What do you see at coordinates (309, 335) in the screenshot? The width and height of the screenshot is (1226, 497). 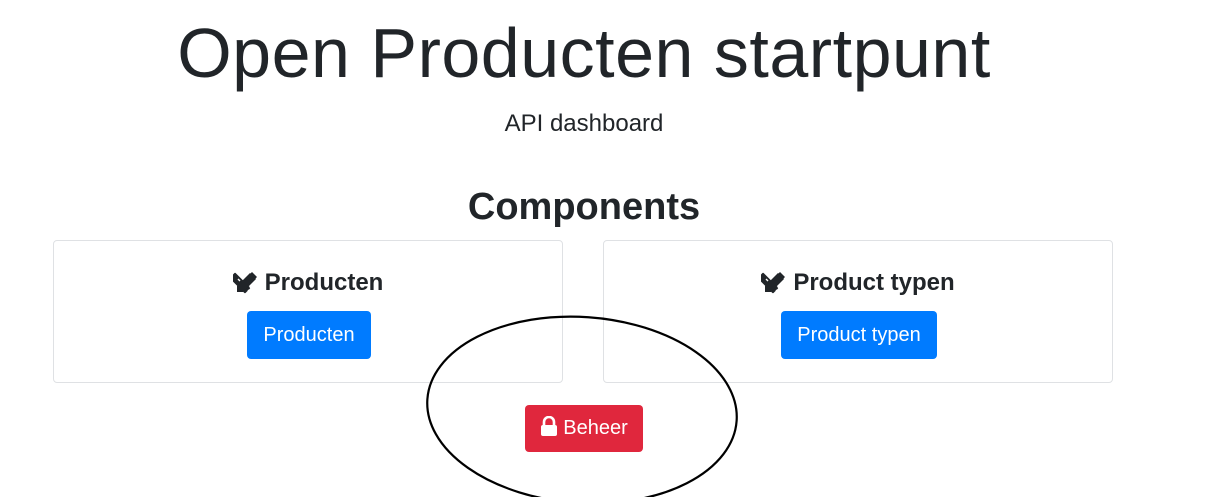 I see `producten-button: Producten` at bounding box center [309, 335].